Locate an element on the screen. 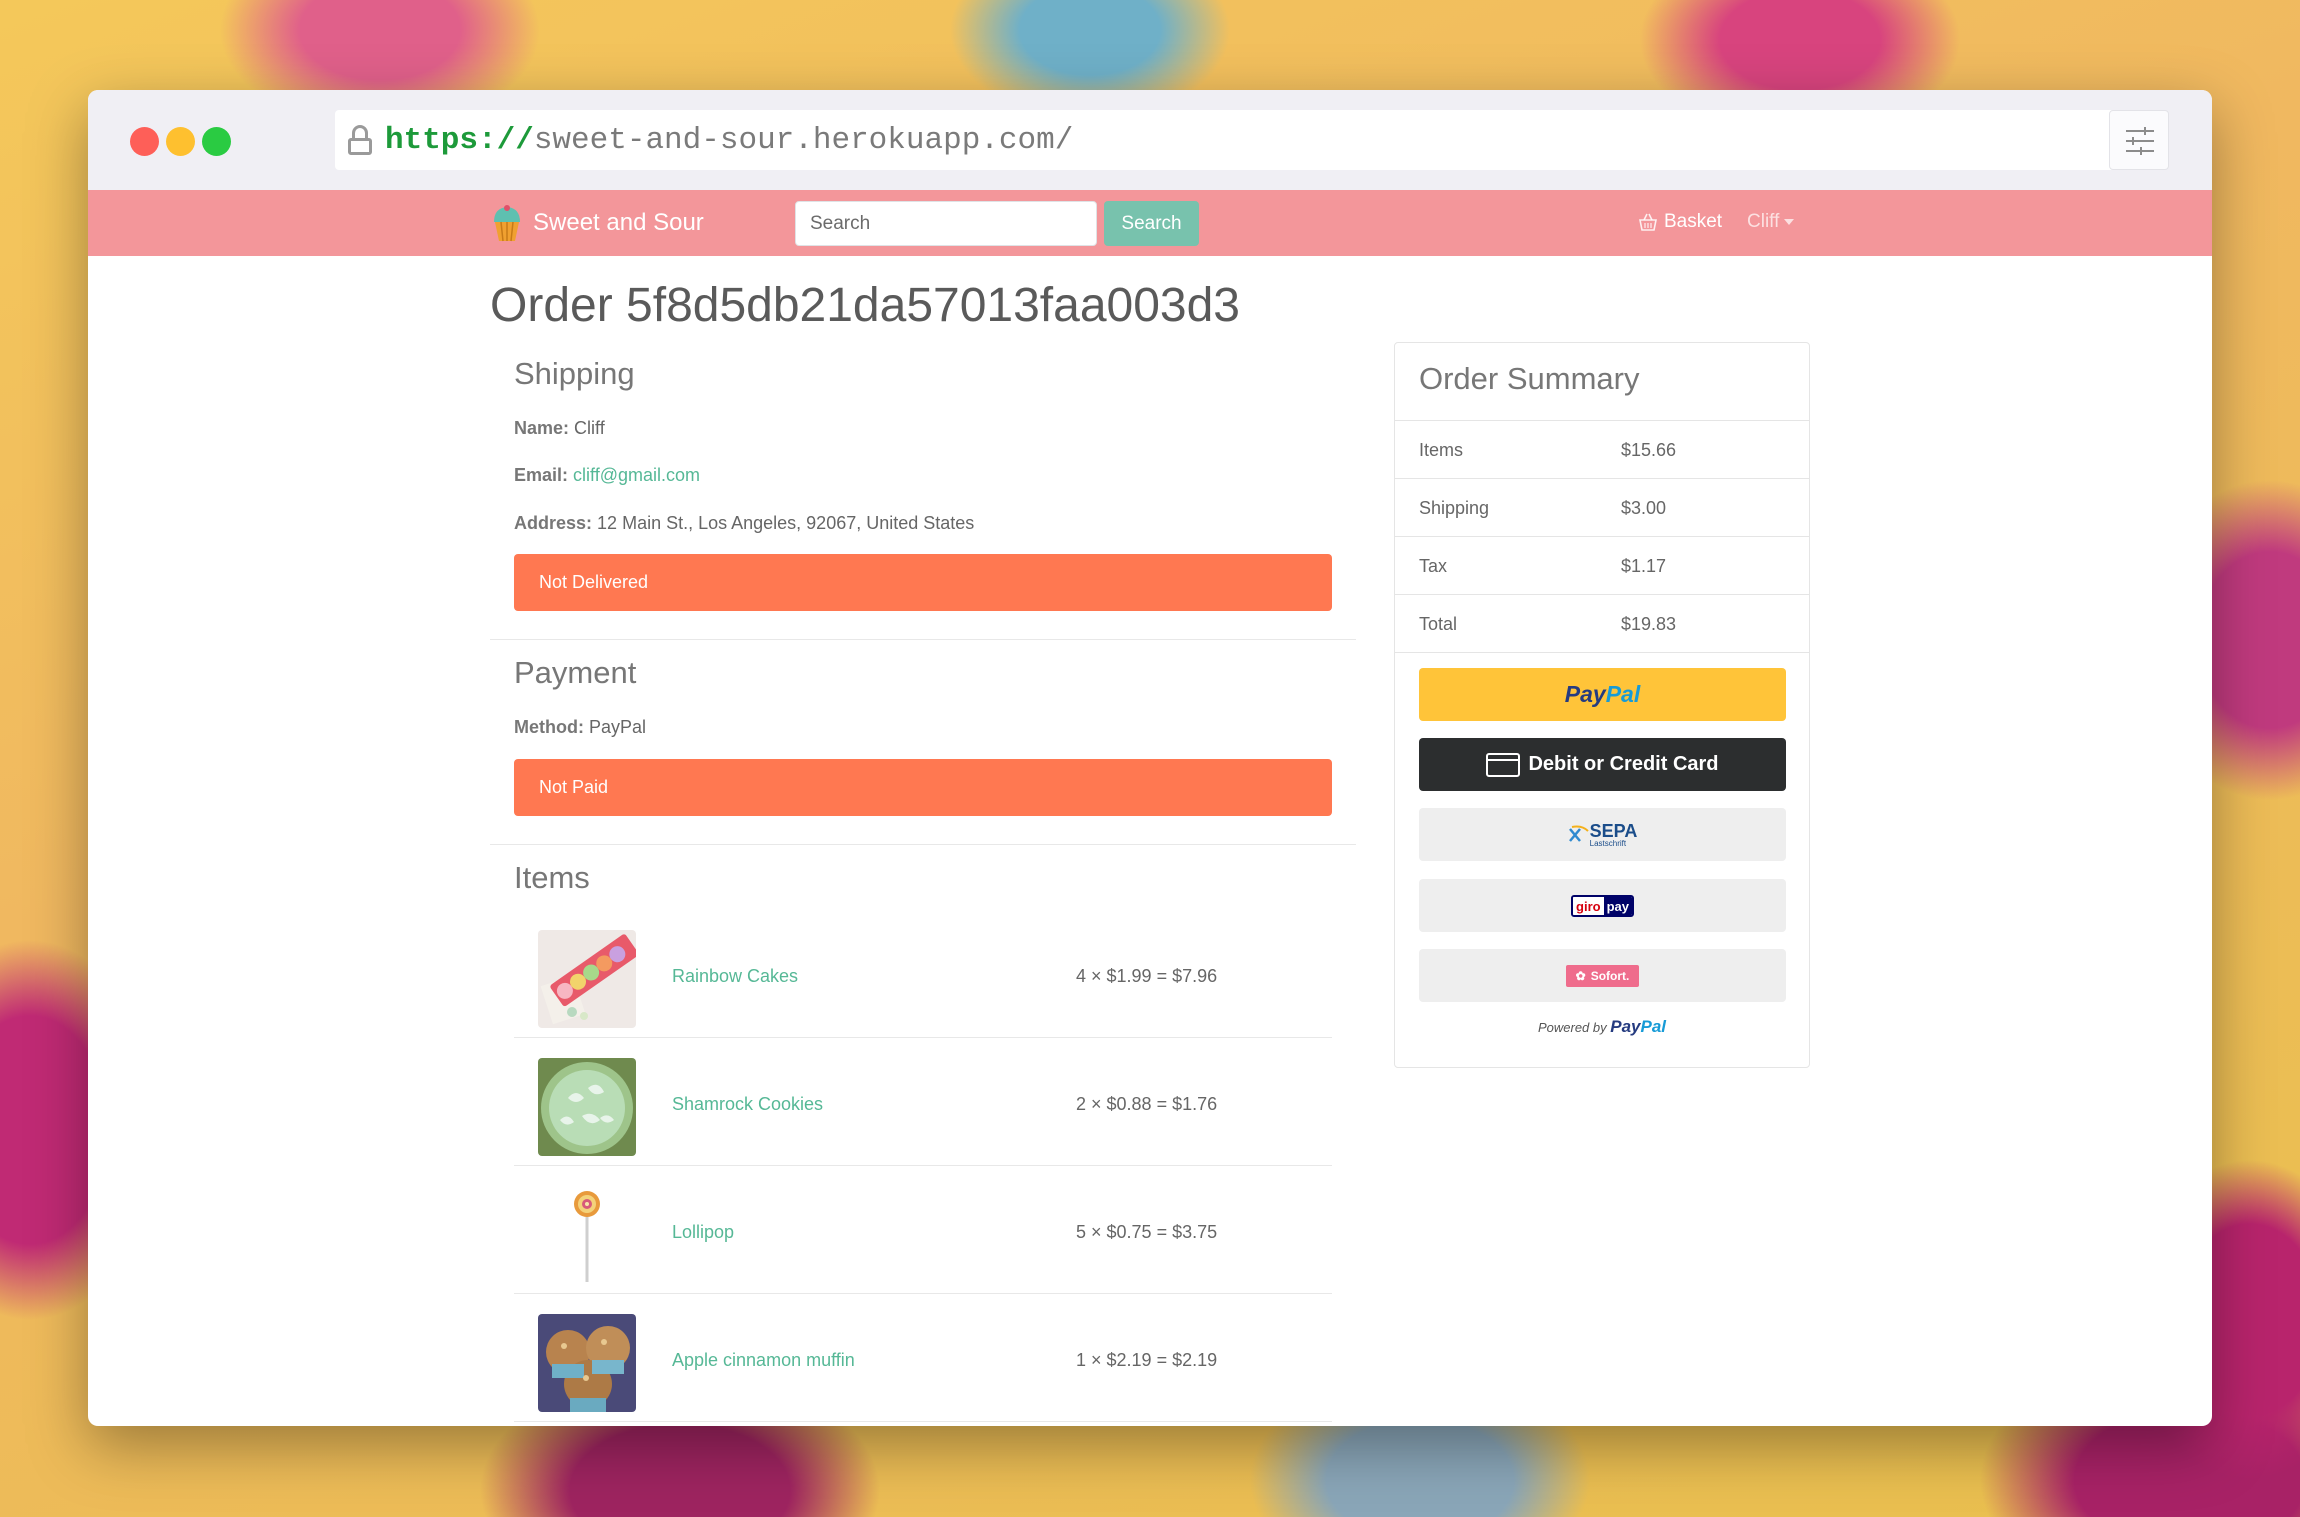 This screenshot has height=1517, width=2300. method-value: PayPal is located at coordinates (618, 727).